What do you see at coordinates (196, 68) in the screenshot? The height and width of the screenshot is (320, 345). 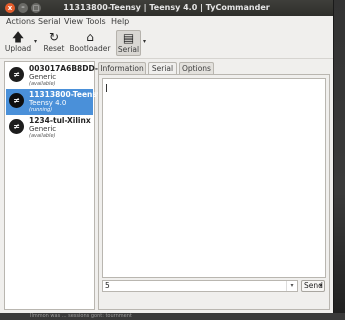 I see `tab-options: Options` at bounding box center [196, 68].